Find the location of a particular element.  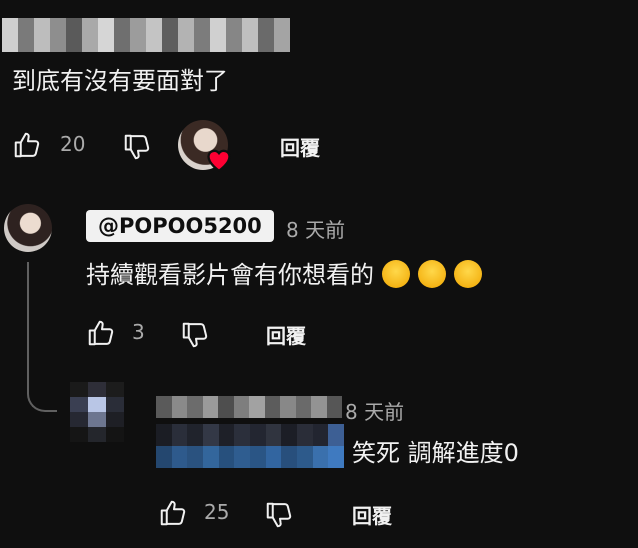

reply-text: 笑死 調解進度0 is located at coordinates (435, 453).